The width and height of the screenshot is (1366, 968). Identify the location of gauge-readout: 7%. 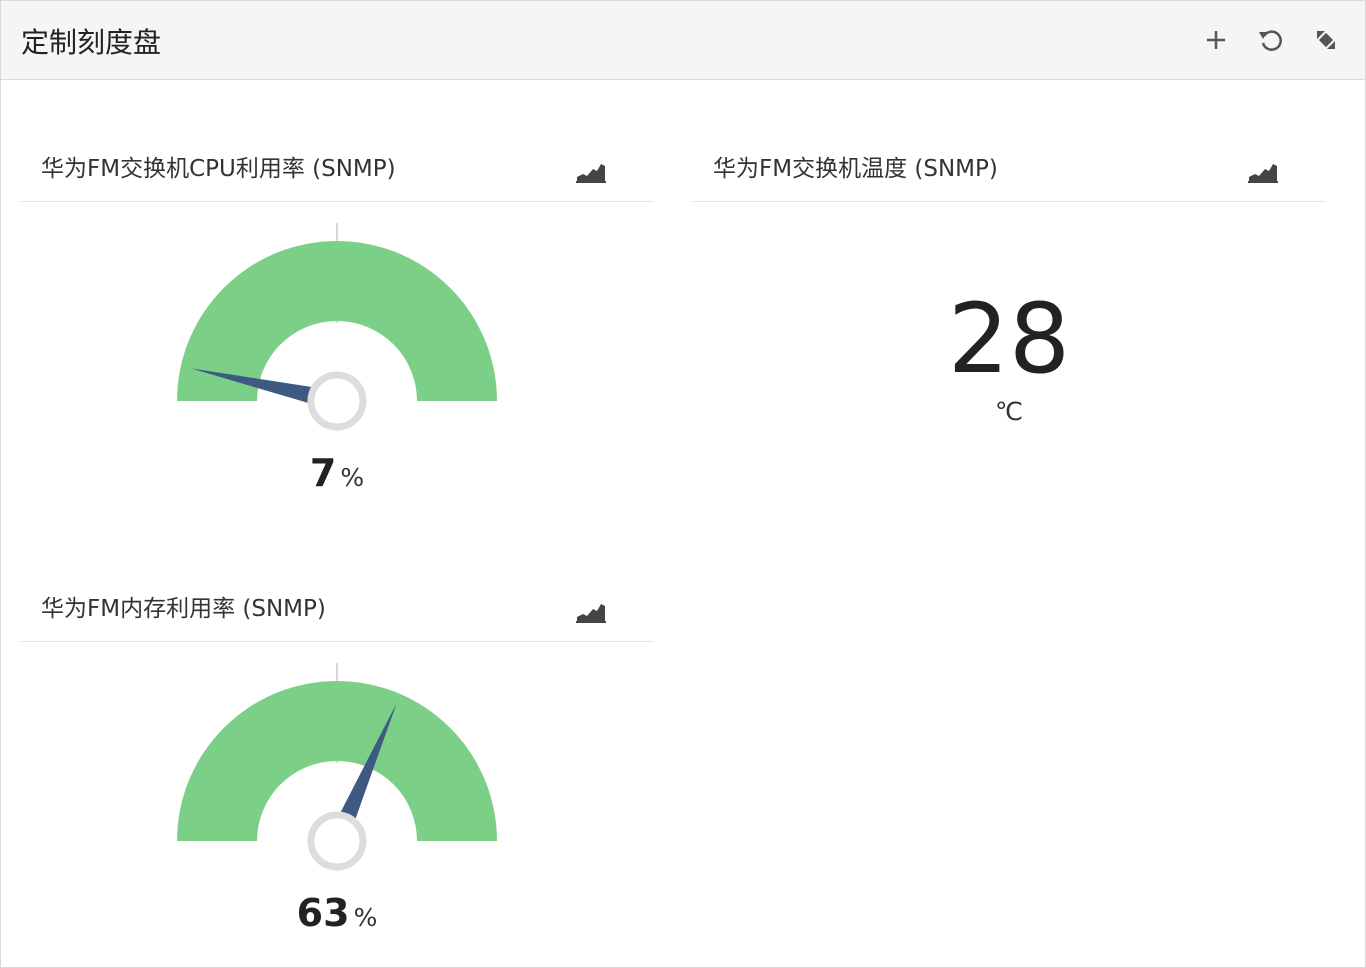
(337, 473).